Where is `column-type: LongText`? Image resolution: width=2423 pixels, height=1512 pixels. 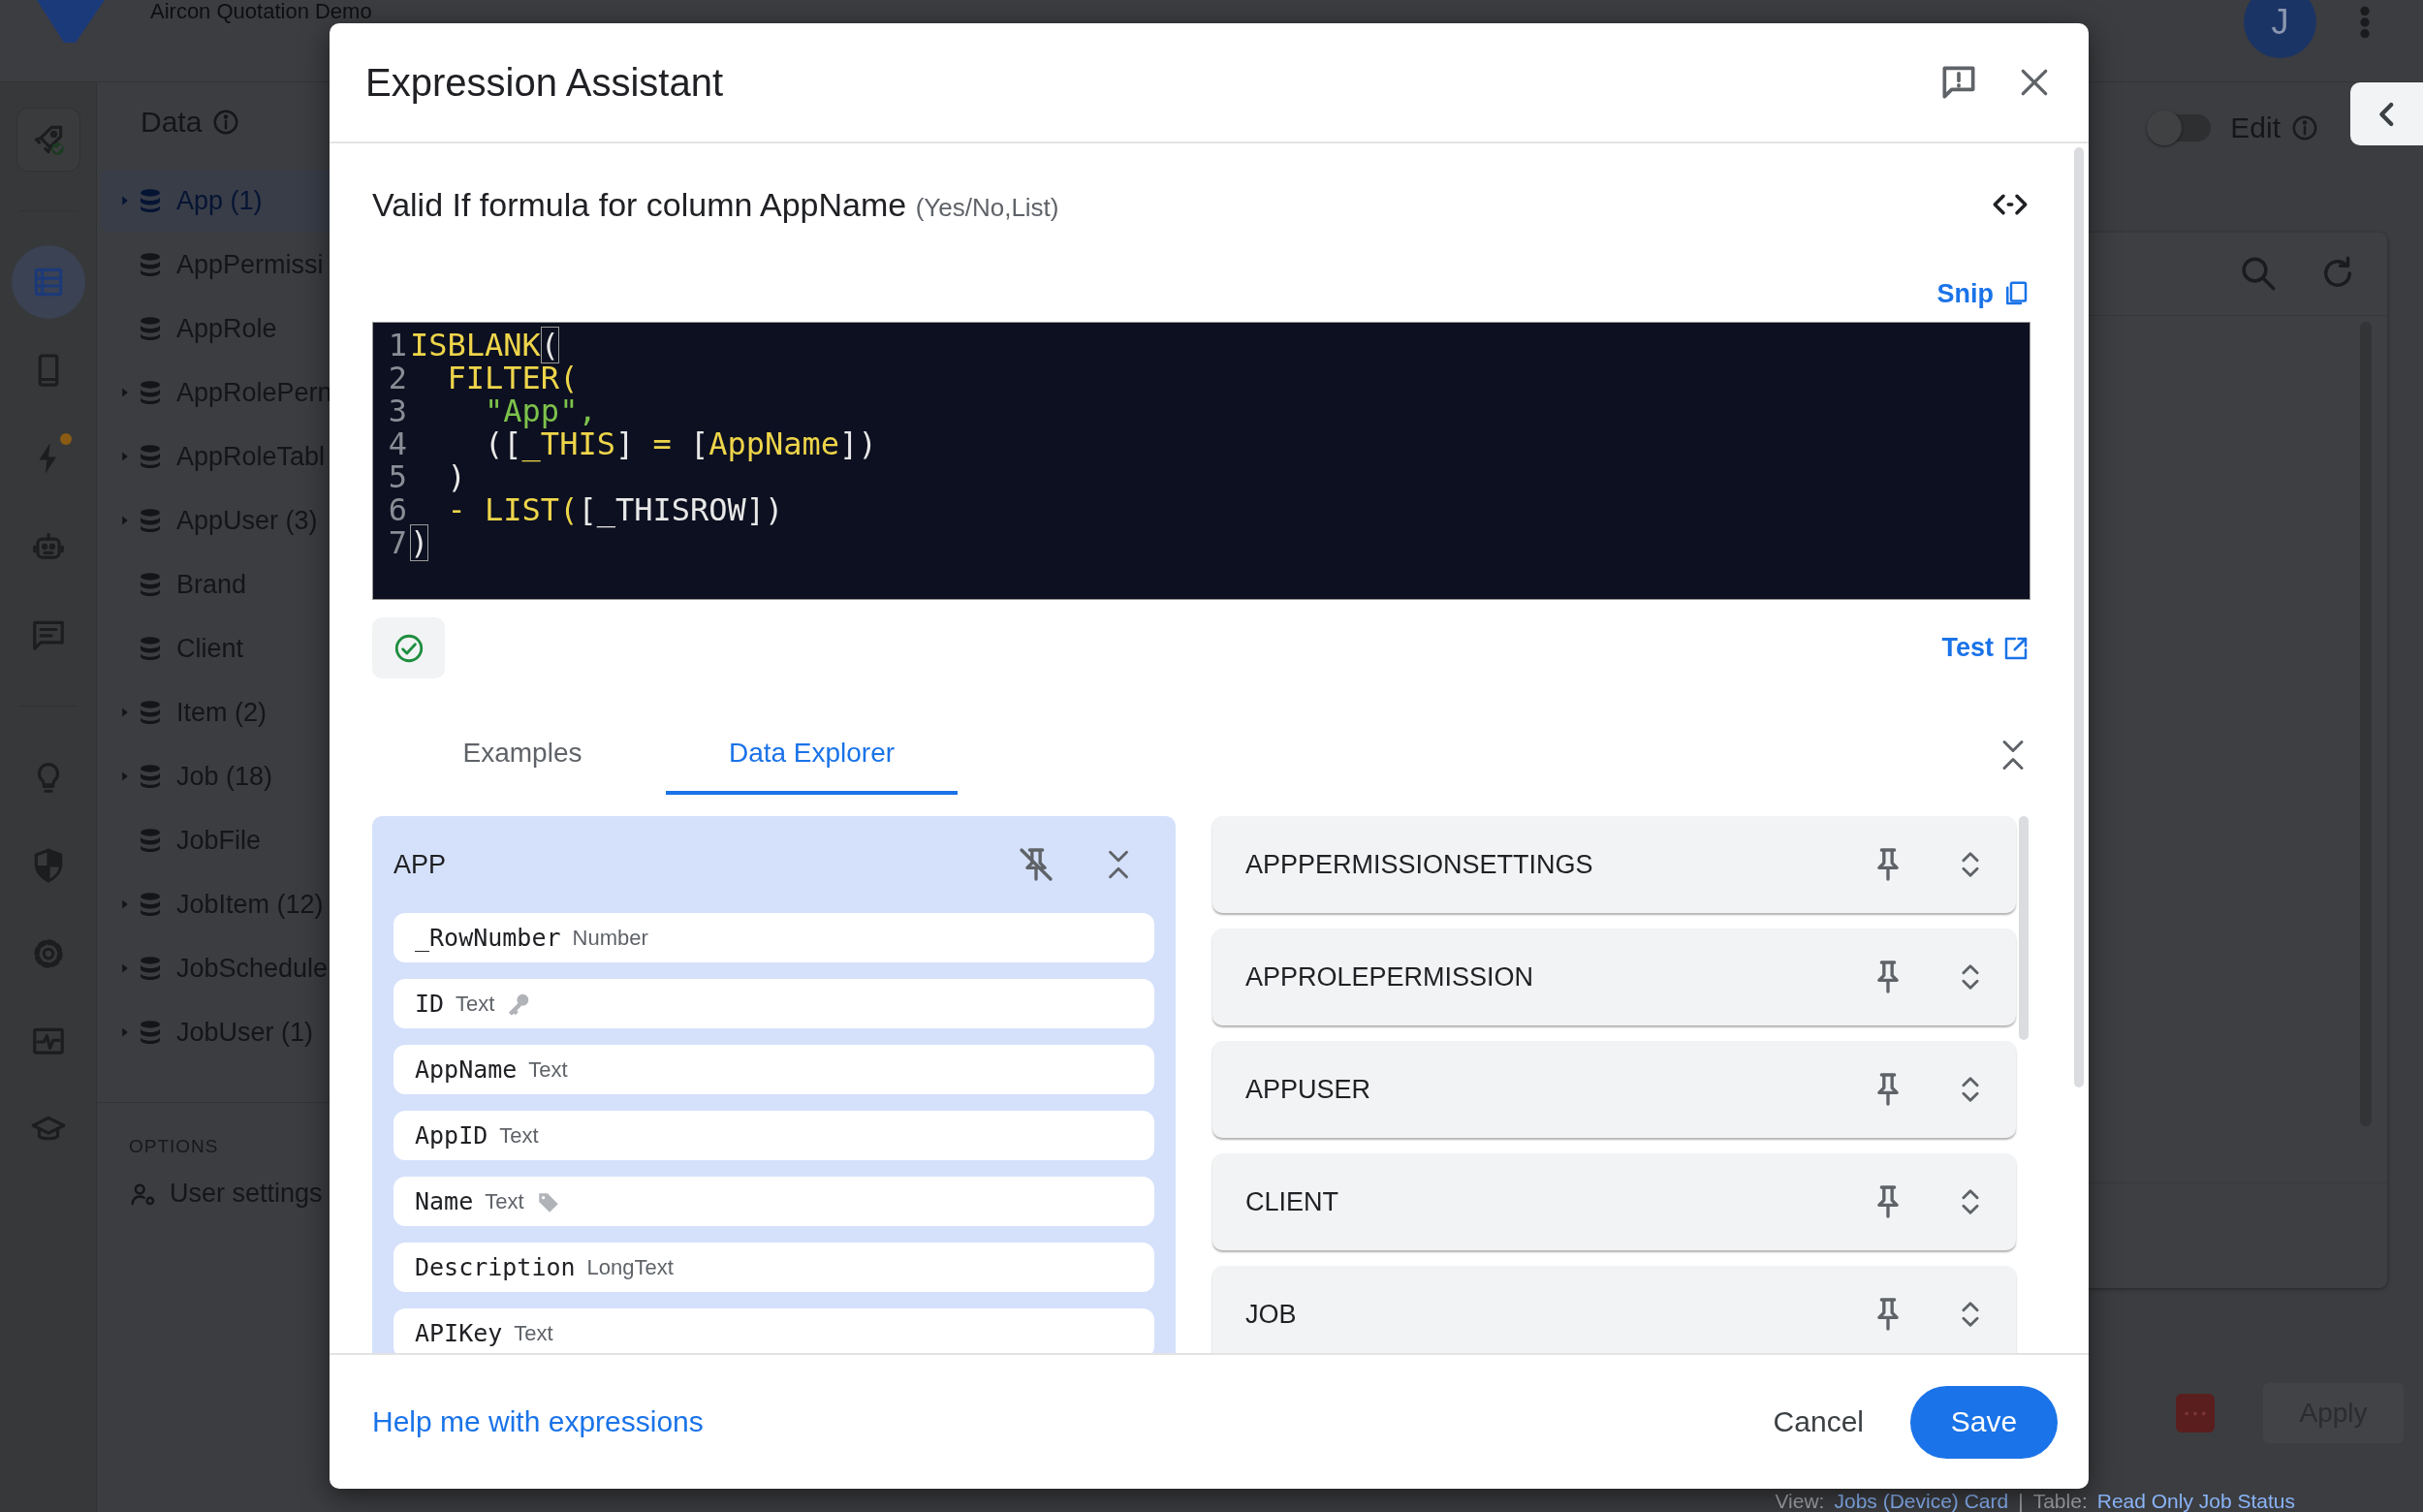 column-type: LongText is located at coordinates (630, 1267).